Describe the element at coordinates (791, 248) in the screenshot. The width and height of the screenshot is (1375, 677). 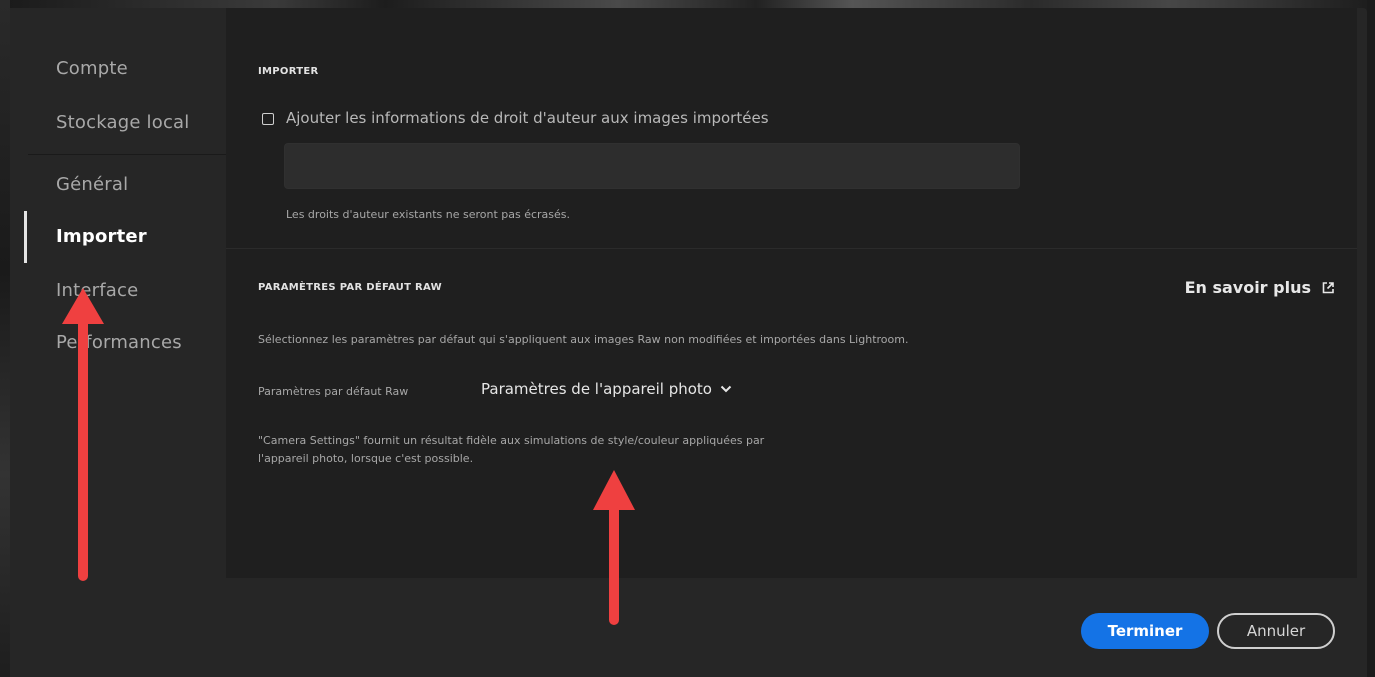
I see `section-divider` at that location.